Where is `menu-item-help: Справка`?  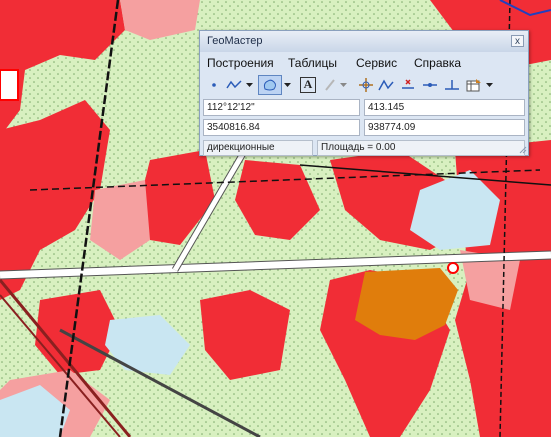 menu-item-help: Справка is located at coordinates (437, 63).